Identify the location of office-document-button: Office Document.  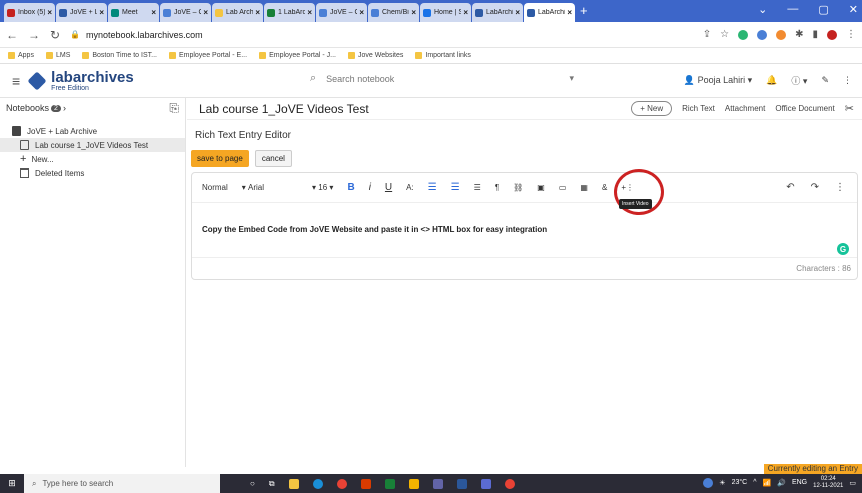
(804, 108).